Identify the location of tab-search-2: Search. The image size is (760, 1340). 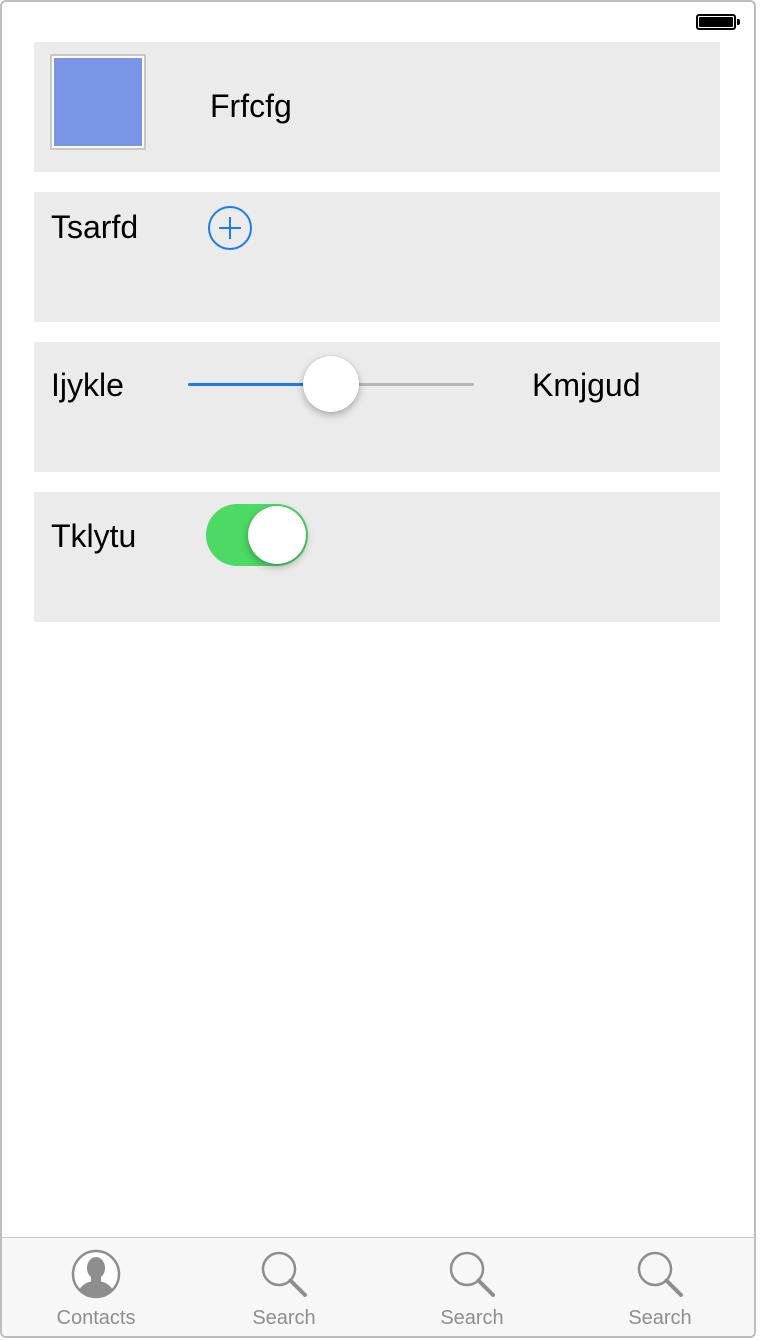
(472, 1287).